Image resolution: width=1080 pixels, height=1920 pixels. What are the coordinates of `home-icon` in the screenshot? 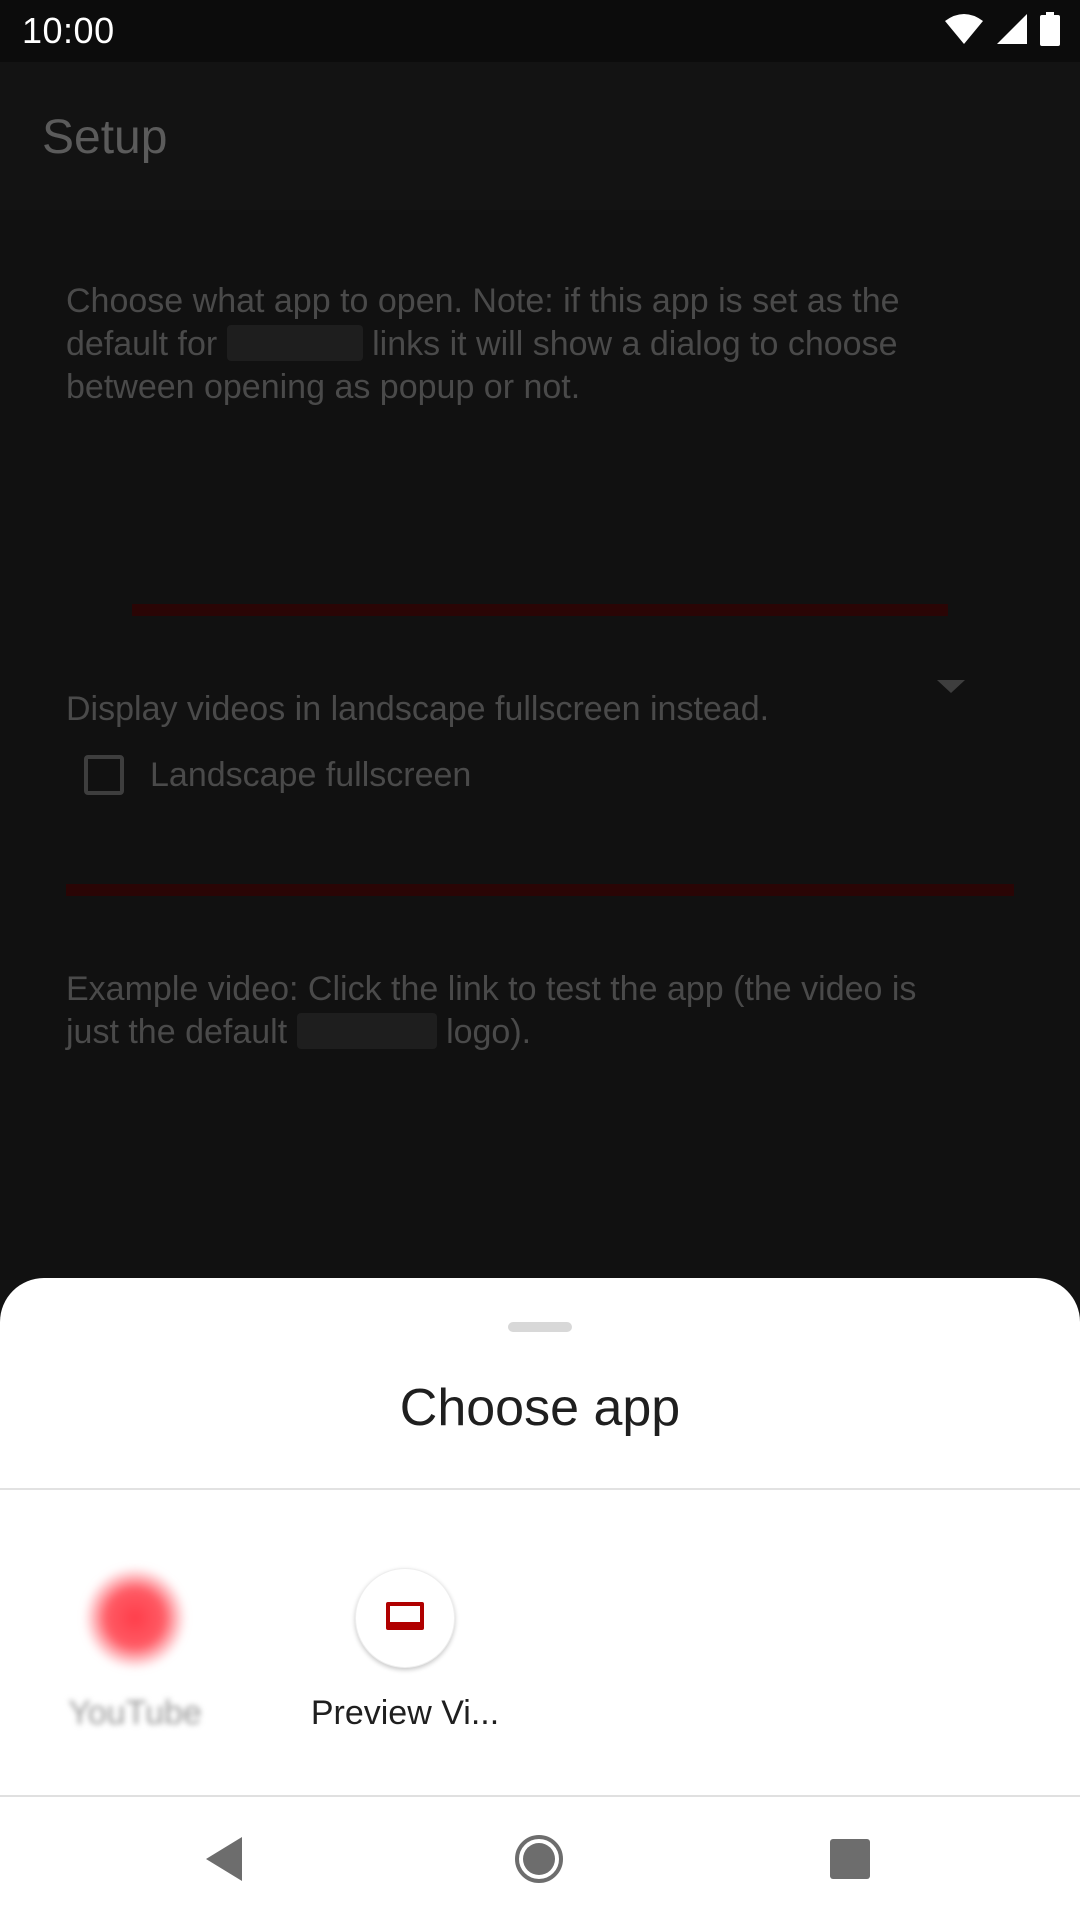 It's located at (539, 1859).